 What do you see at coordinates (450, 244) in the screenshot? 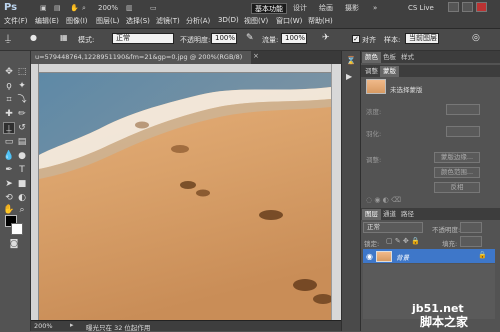
I see `layer-fill-label: 填充:` at bounding box center [450, 244].